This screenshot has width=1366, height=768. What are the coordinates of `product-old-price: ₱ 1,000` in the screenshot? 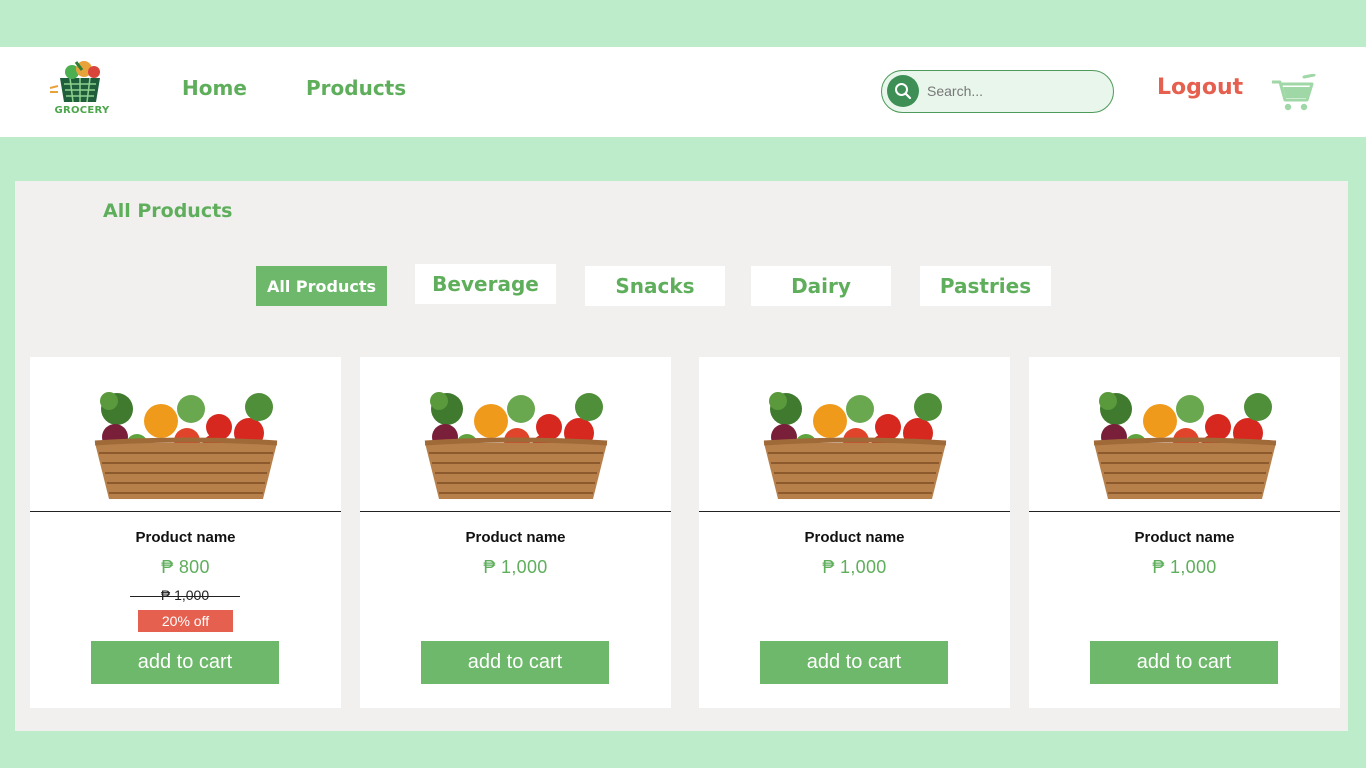 It's located at (185, 595).